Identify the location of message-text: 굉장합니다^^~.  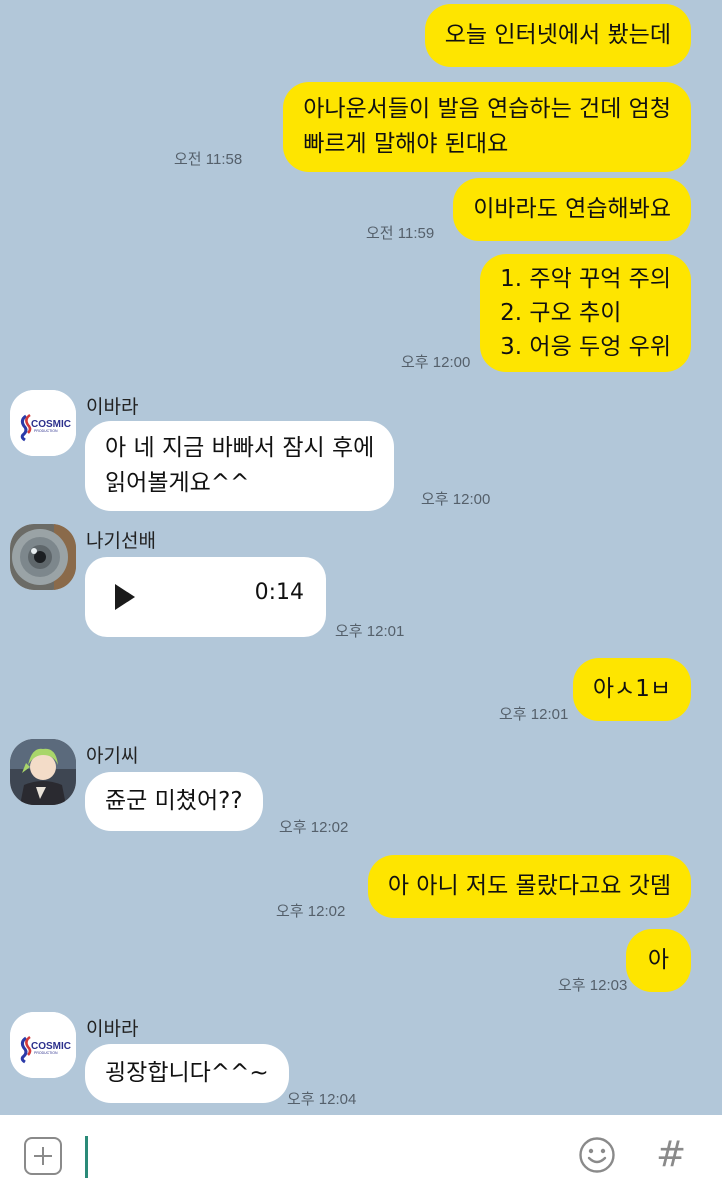
(187, 1073).